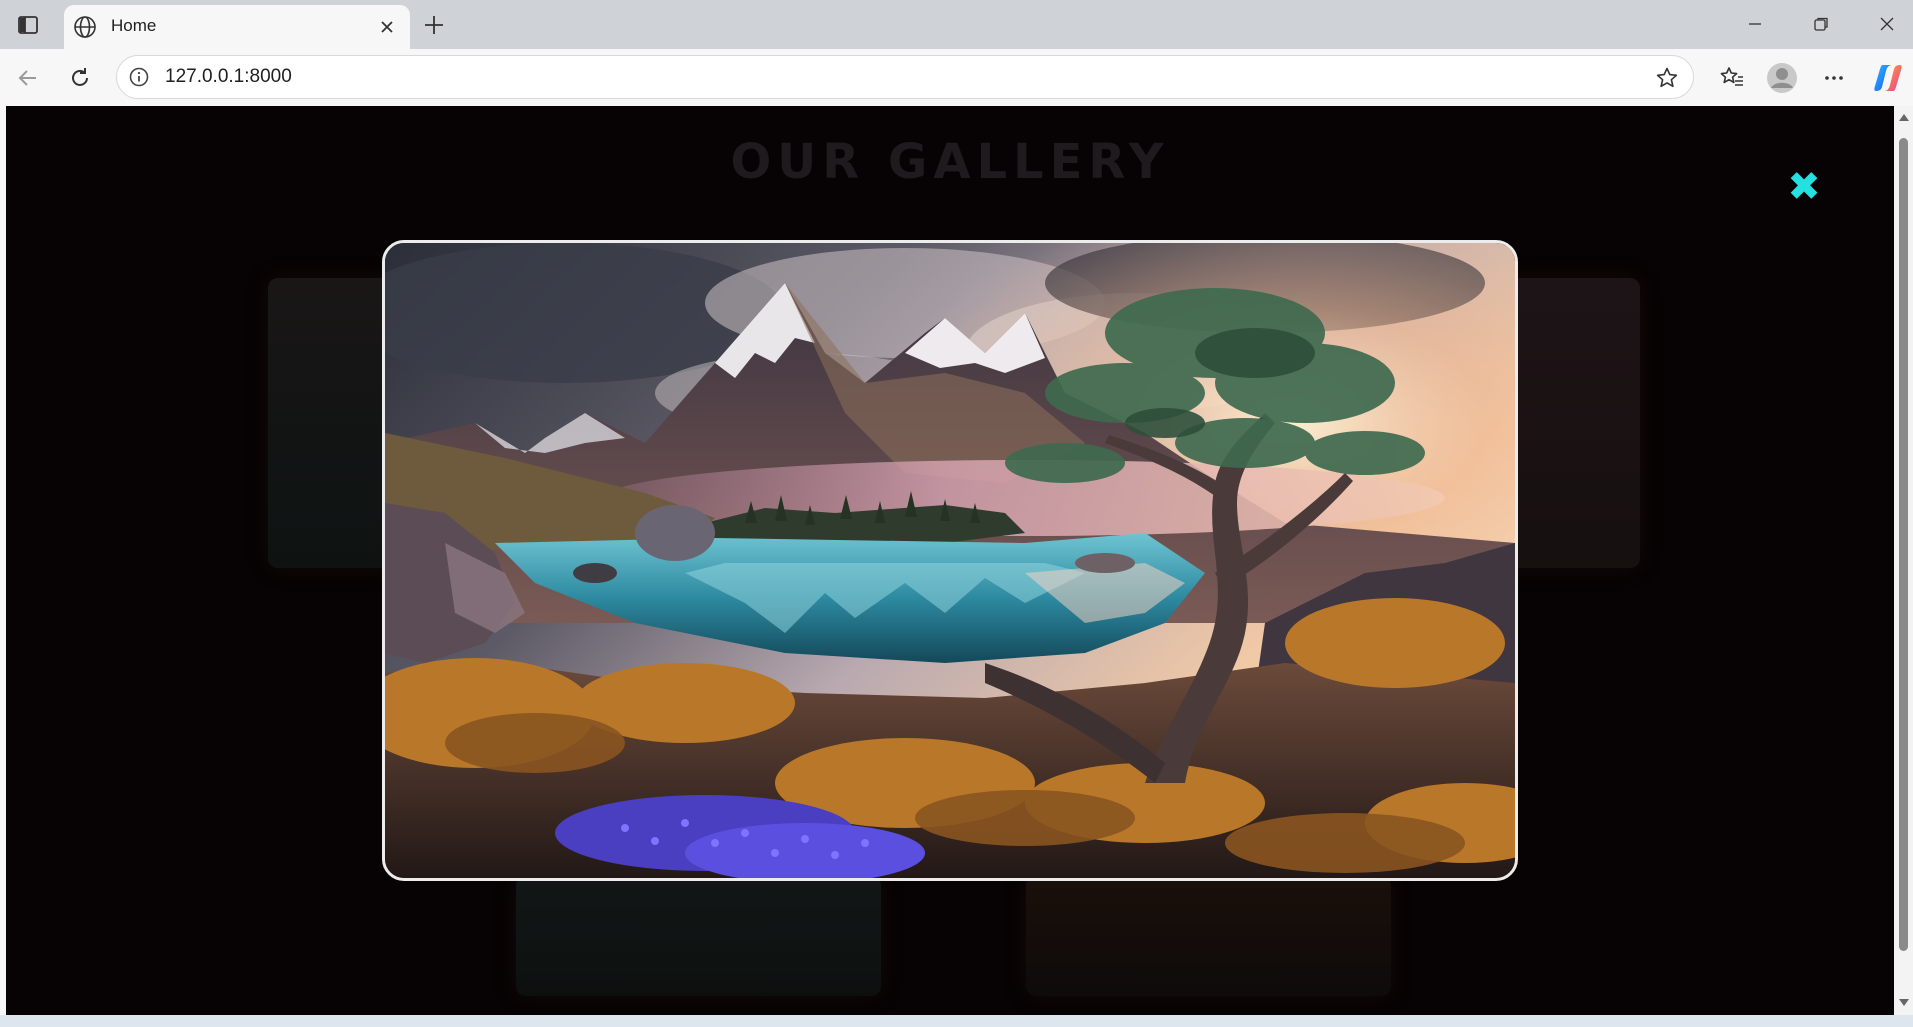 The width and height of the screenshot is (1913, 1027). What do you see at coordinates (1804, 187) in the screenshot?
I see `close-lightbox-button: ✖` at bounding box center [1804, 187].